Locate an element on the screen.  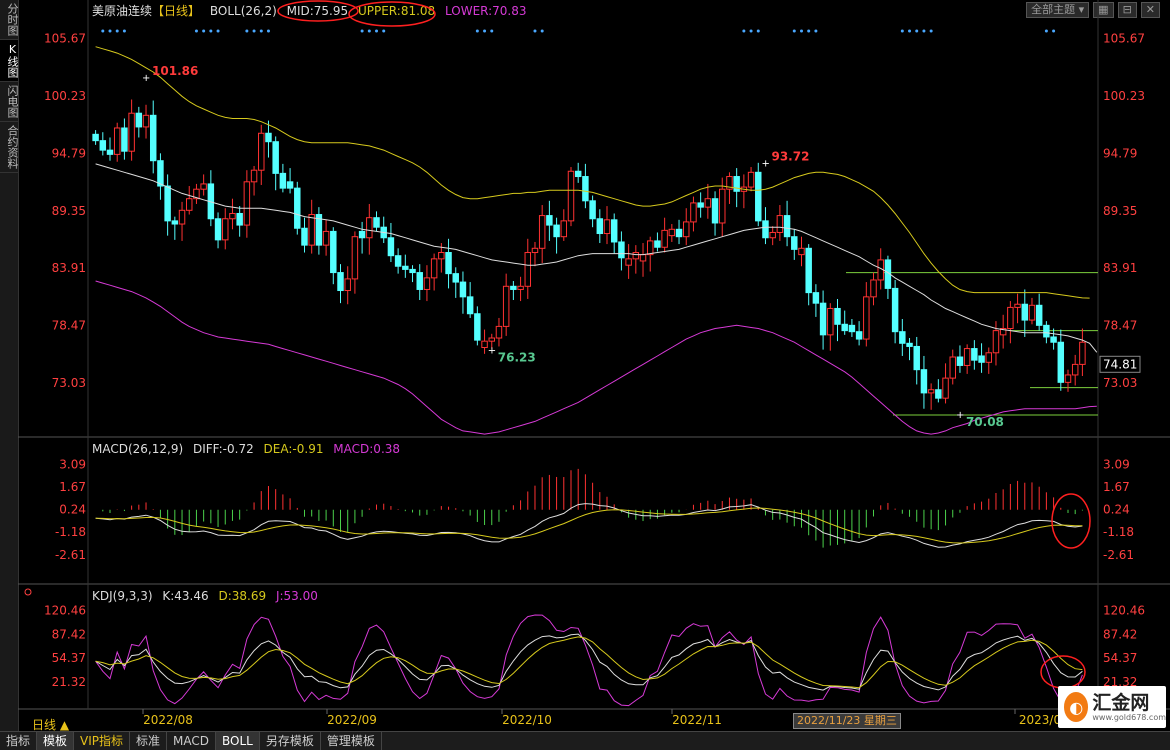
macd-diff-line is located at coordinates (589, 525).